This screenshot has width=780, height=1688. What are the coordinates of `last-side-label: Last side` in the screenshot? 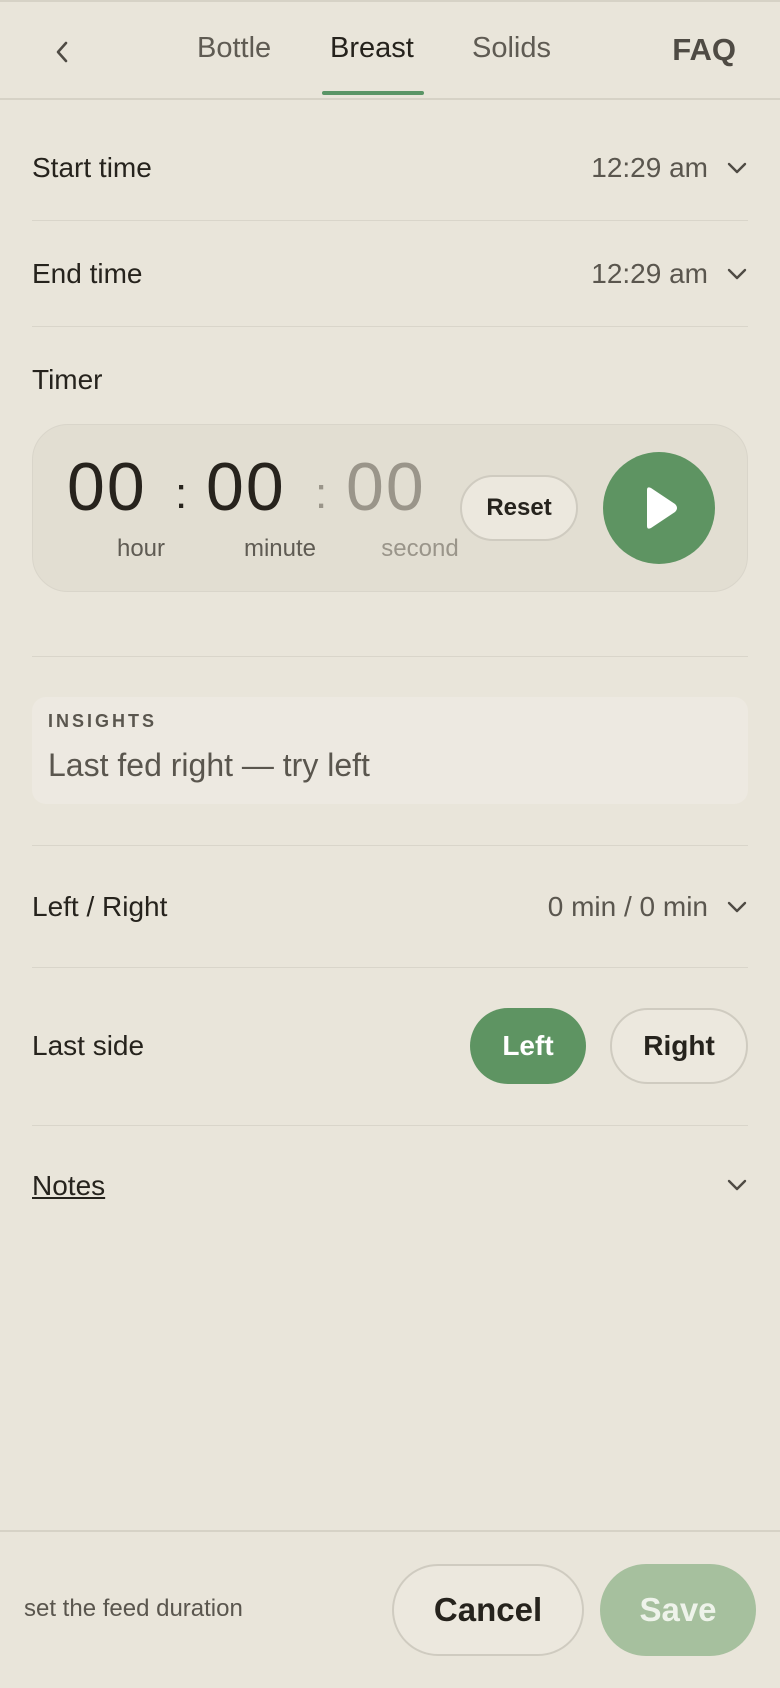 It's located at (88, 1045).